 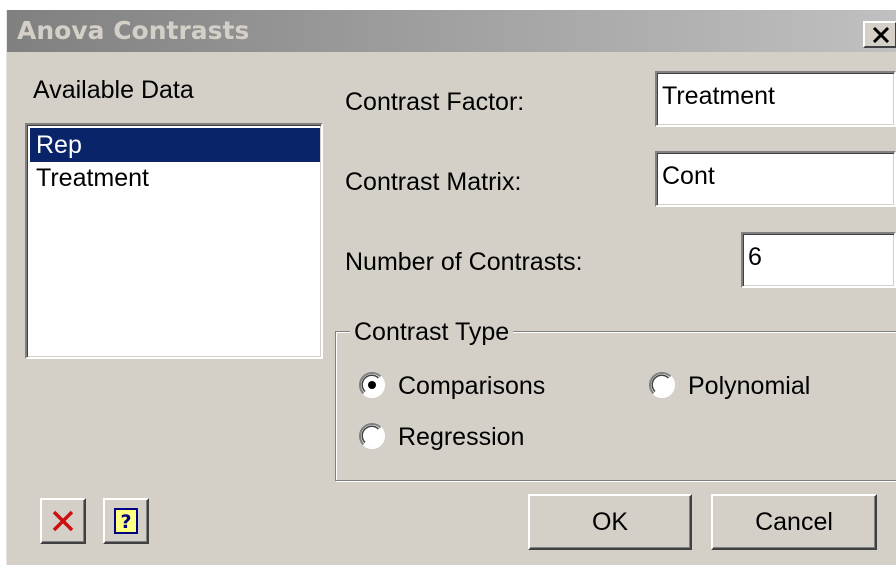 I want to click on close-button, so click(x=879, y=34).